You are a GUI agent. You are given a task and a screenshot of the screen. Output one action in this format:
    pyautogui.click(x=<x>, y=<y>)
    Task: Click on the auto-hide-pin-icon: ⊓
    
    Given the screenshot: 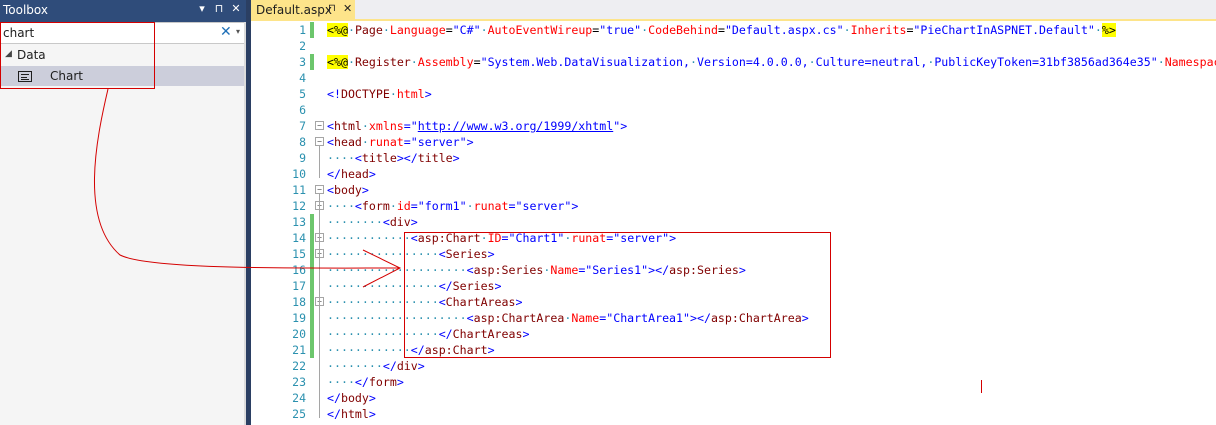 What is the action you would take?
    pyautogui.click(x=219, y=8)
    